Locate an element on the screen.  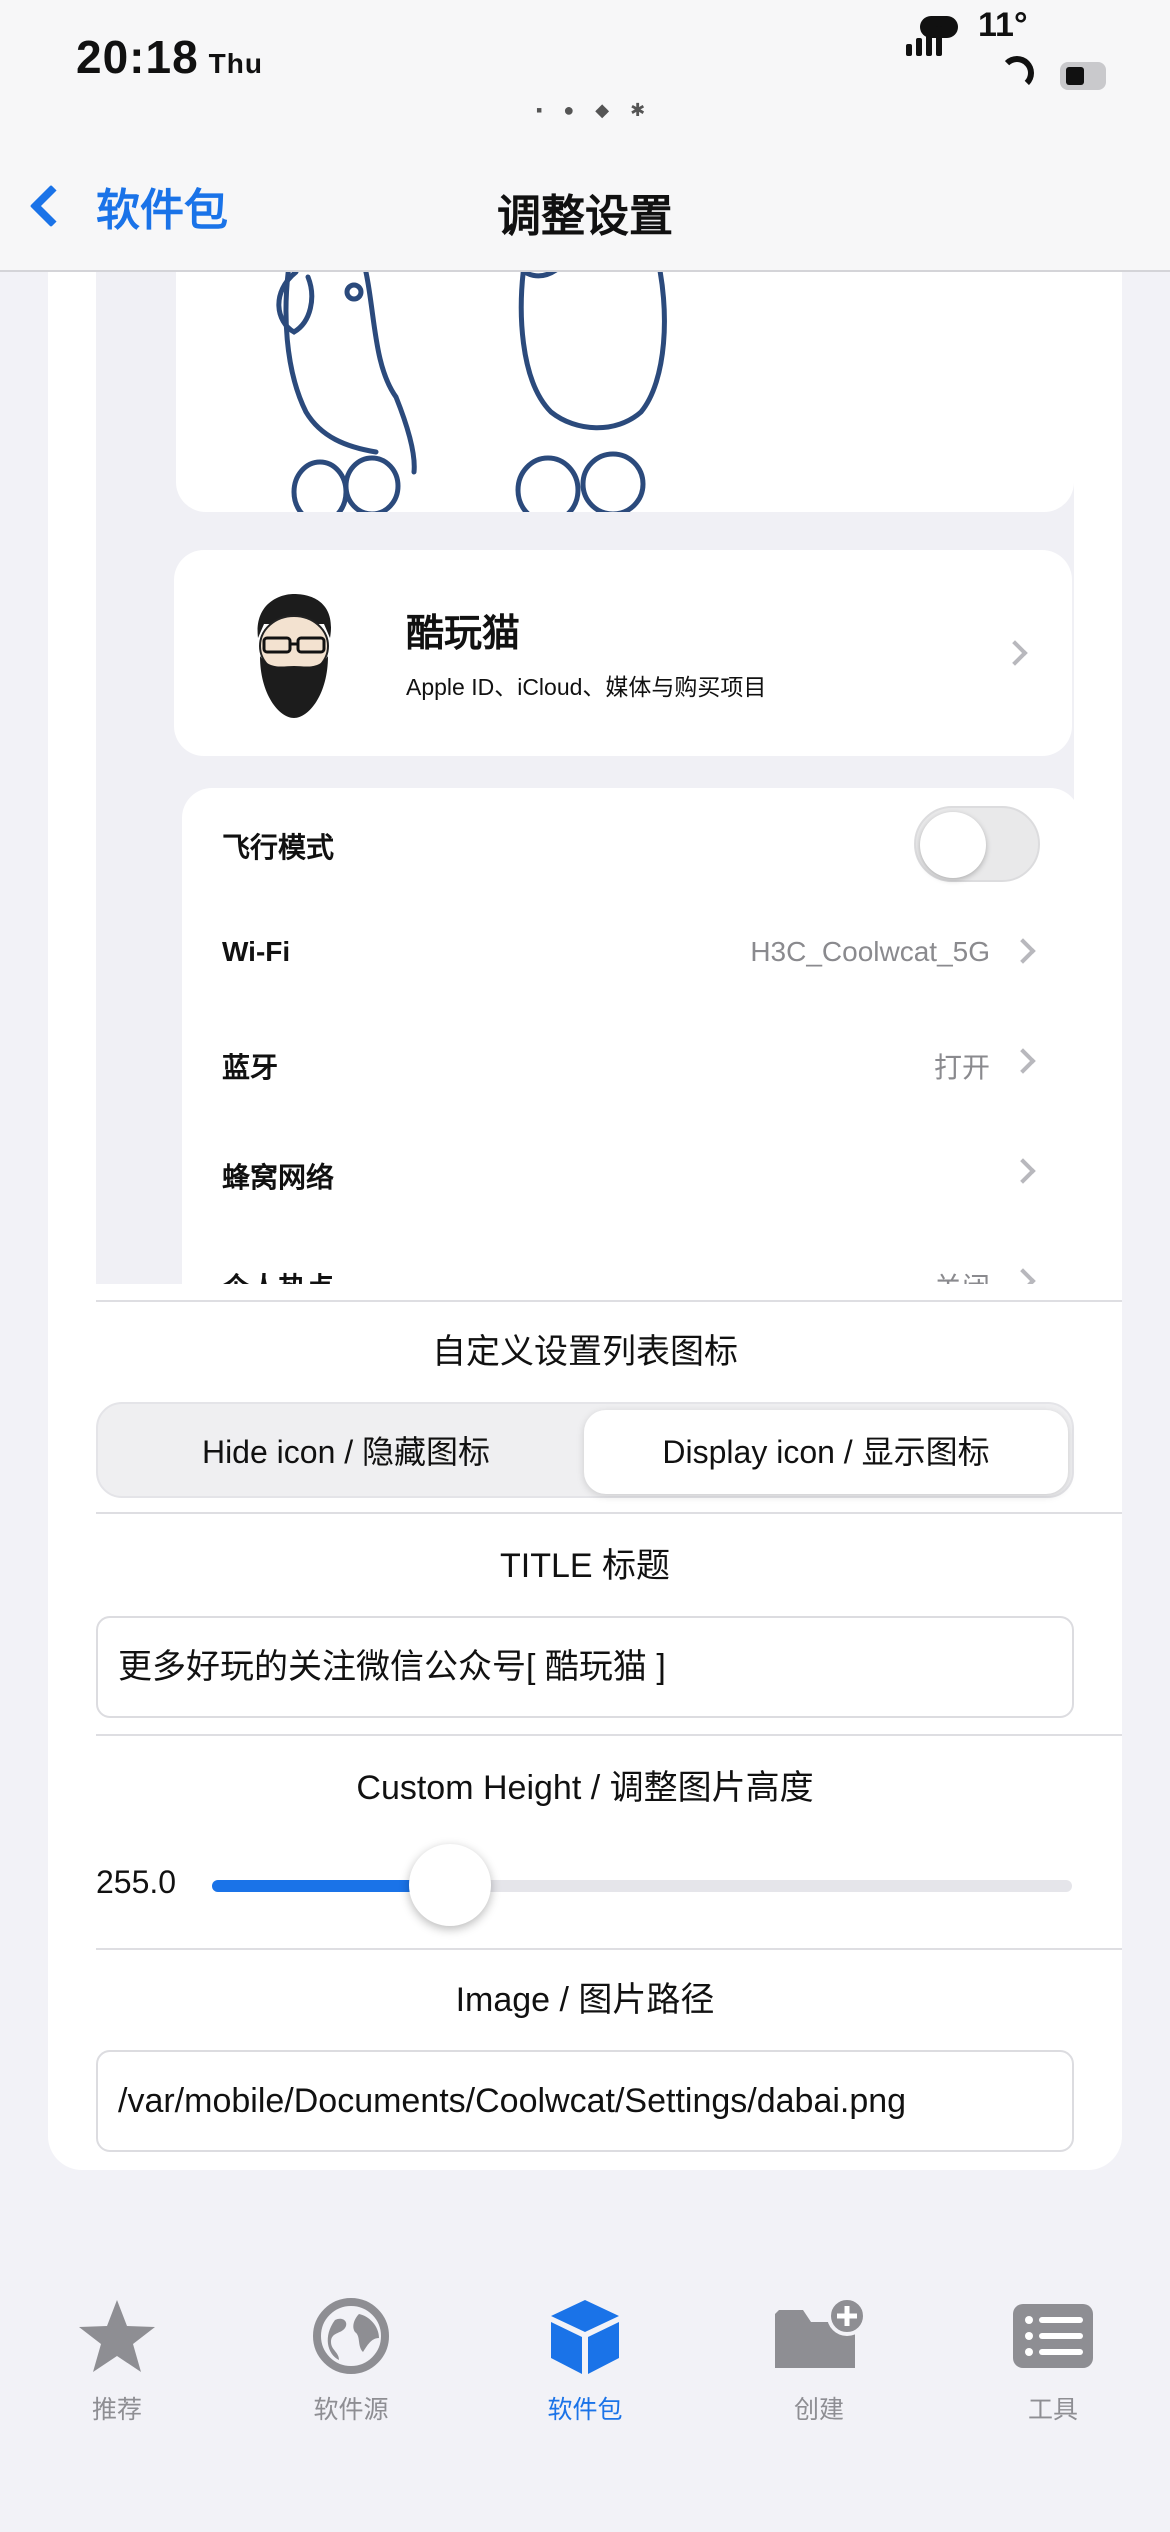
height-slider is located at coordinates (642, 1885).